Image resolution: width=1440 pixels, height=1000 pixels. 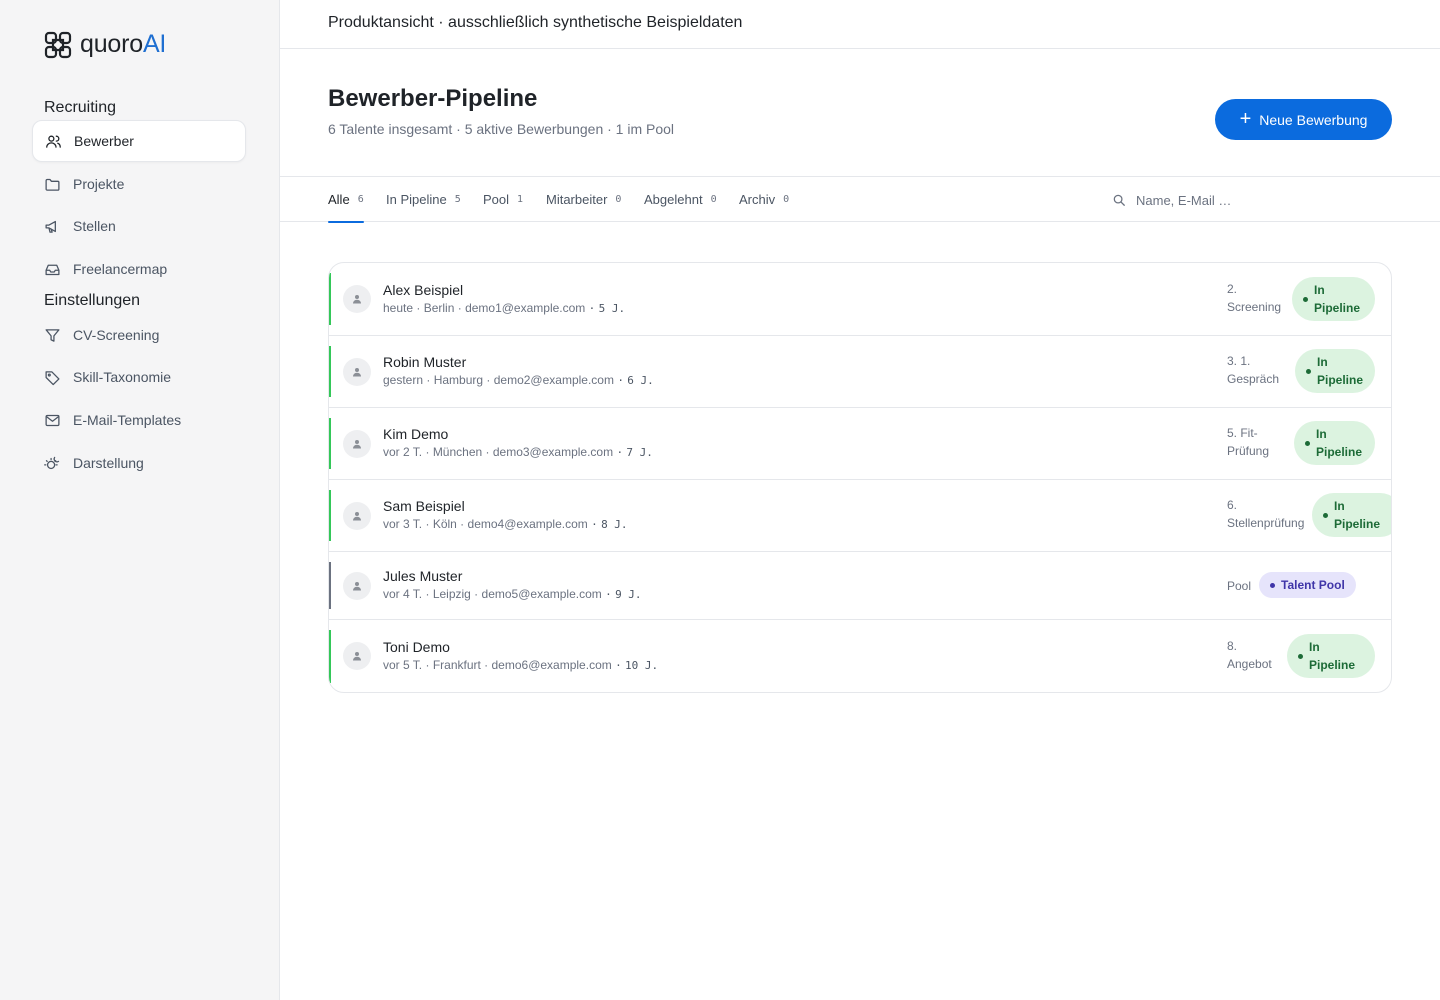 What do you see at coordinates (1248, 442) in the screenshot?
I see `pipeline-stage: 5. Fit- Prüfung` at bounding box center [1248, 442].